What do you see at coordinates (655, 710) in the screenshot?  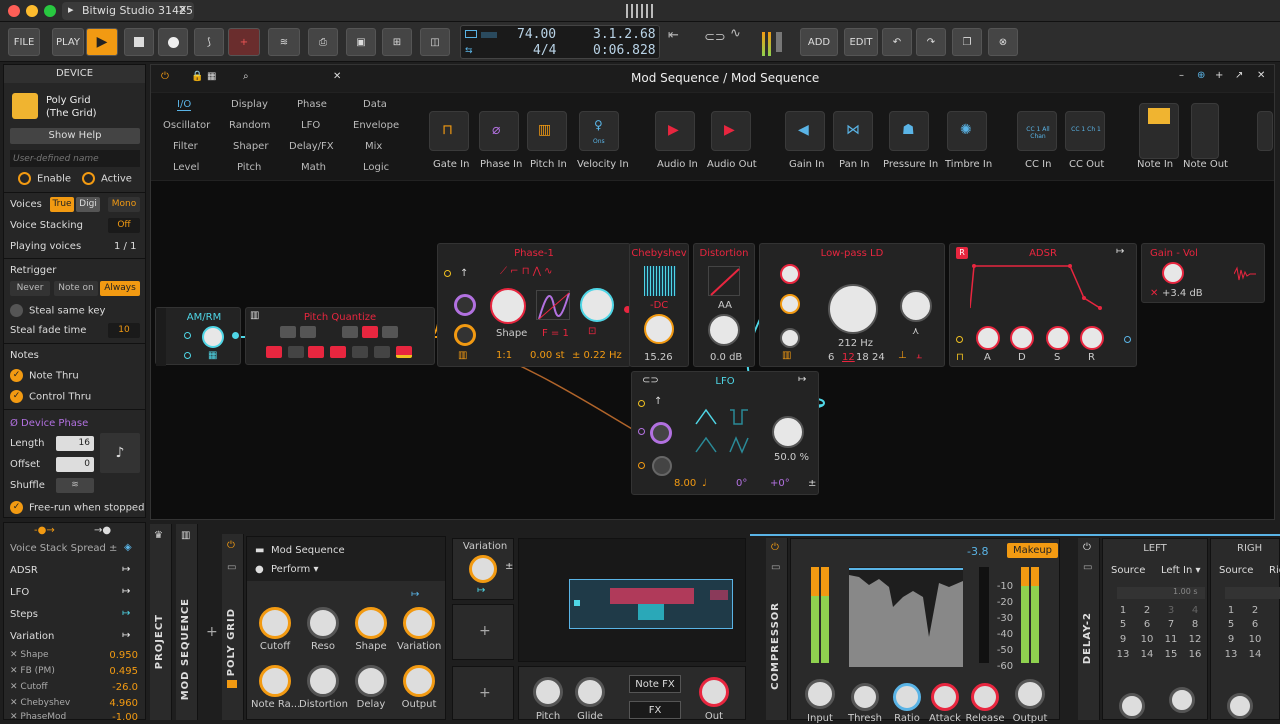 I see `fx-button: FX` at bounding box center [655, 710].